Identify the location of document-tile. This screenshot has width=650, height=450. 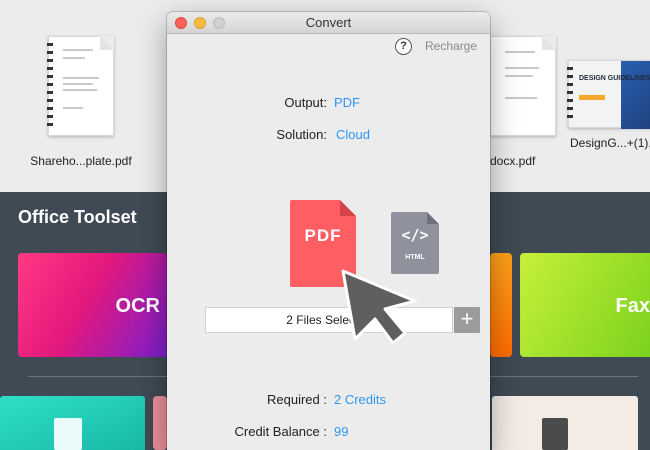
(565, 423).